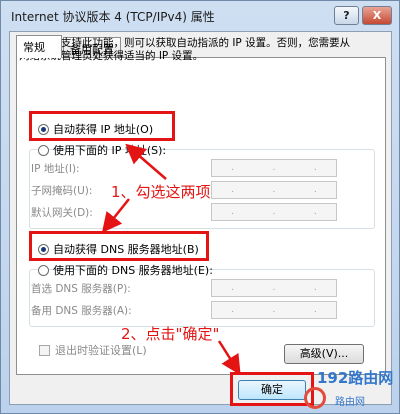  I want to click on tab-general: 常规, so click(39, 46).